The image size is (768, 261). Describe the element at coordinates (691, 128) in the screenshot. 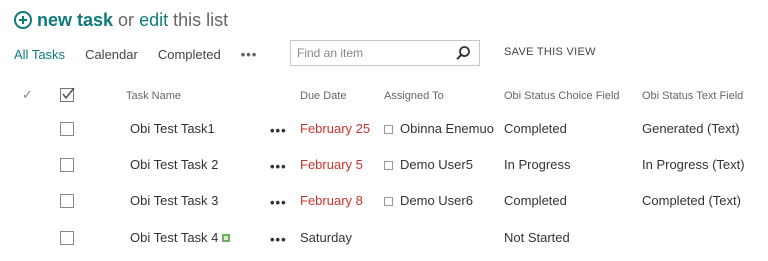

I see `status-text: Generated (Text)` at that location.